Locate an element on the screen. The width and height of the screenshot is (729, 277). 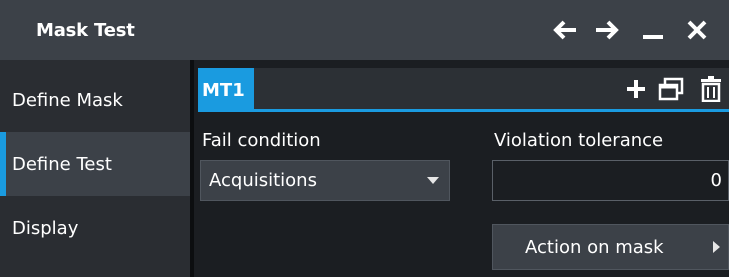
delete-icon is located at coordinates (713, 89).